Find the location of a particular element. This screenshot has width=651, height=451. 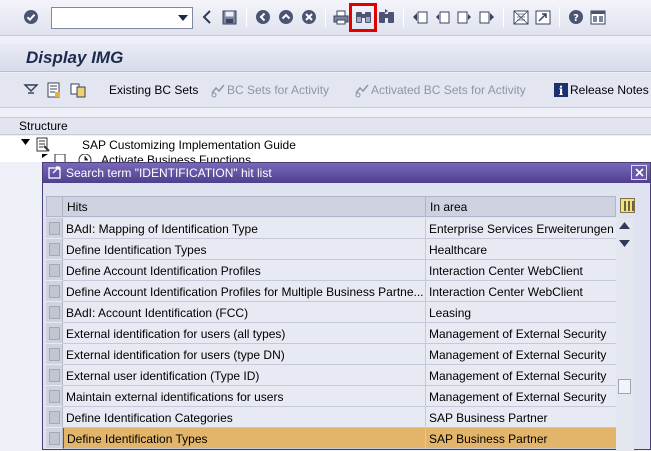

next-page-icon is located at coordinates (465, 17).